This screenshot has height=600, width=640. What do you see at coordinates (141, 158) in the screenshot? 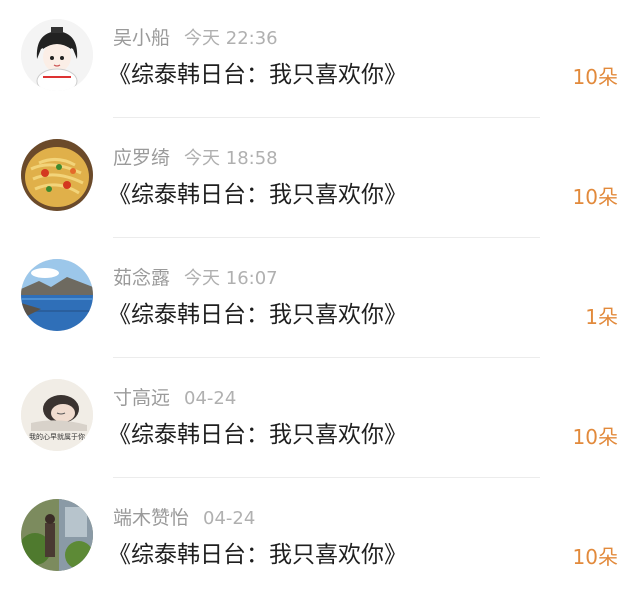
I see `username: 应罗绮` at bounding box center [141, 158].